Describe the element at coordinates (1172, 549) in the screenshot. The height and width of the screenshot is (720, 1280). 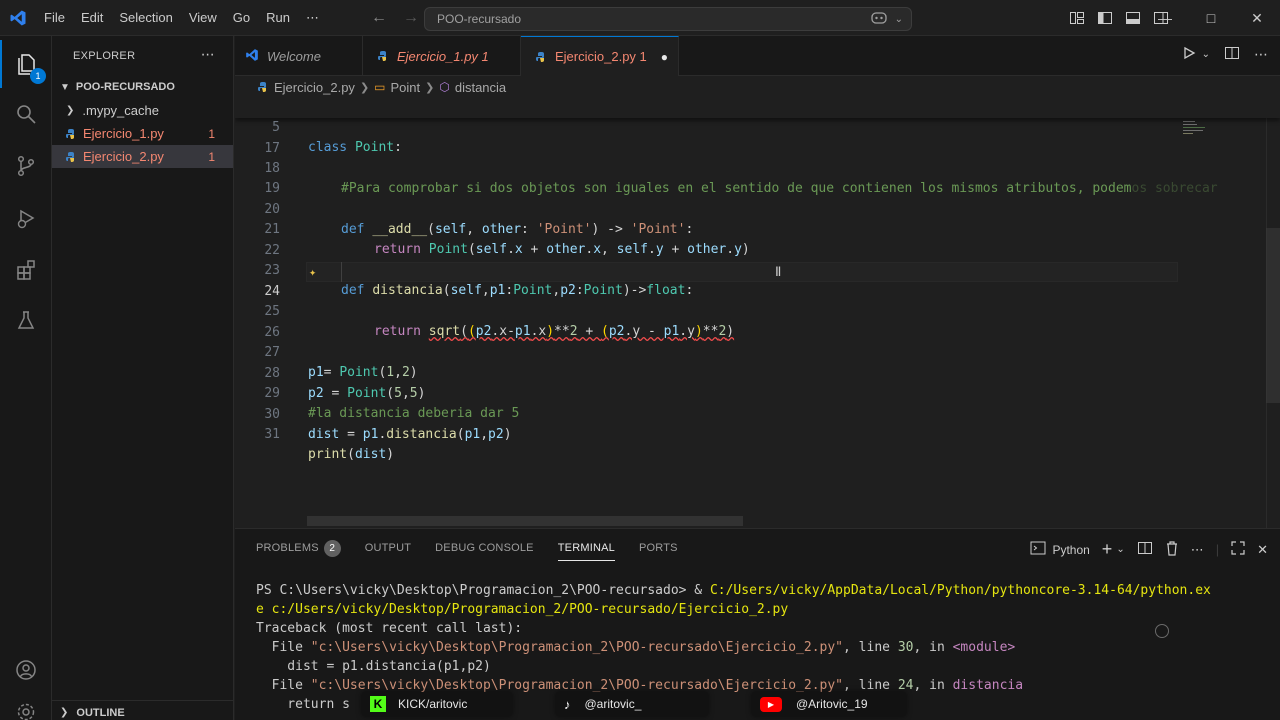
I see `trash-icon` at that location.